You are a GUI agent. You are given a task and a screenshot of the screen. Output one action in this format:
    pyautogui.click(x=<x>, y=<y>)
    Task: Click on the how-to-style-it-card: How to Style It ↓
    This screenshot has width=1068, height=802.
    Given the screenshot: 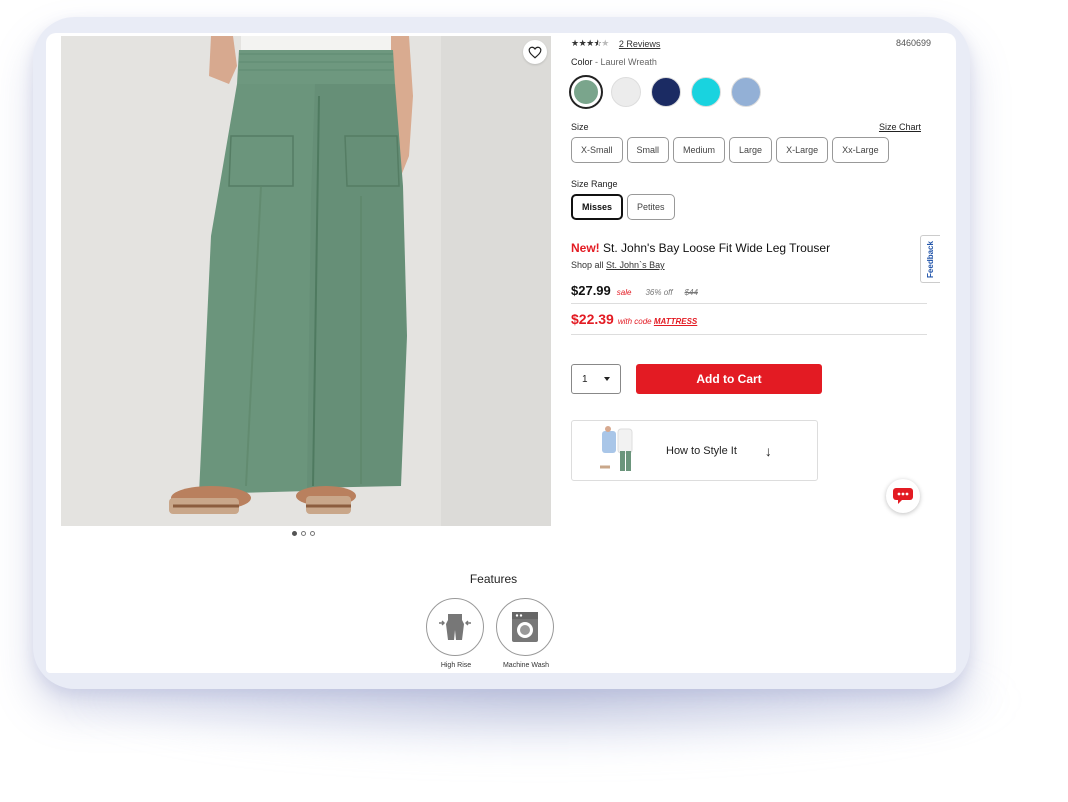 What is the action you would take?
    pyautogui.click(x=694, y=450)
    